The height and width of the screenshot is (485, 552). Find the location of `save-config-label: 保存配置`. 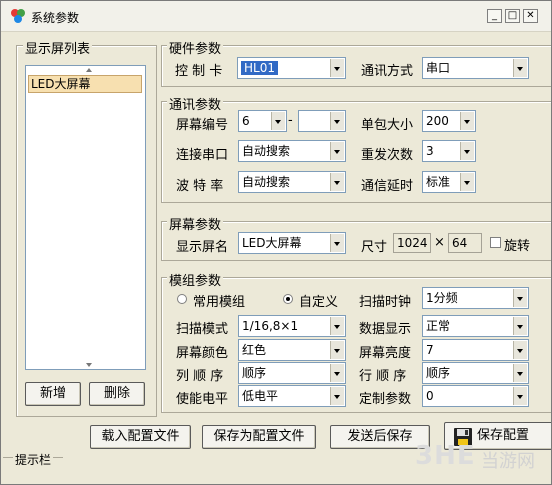

save-config-label: 保存配置 is located at coordinates (503, 435).